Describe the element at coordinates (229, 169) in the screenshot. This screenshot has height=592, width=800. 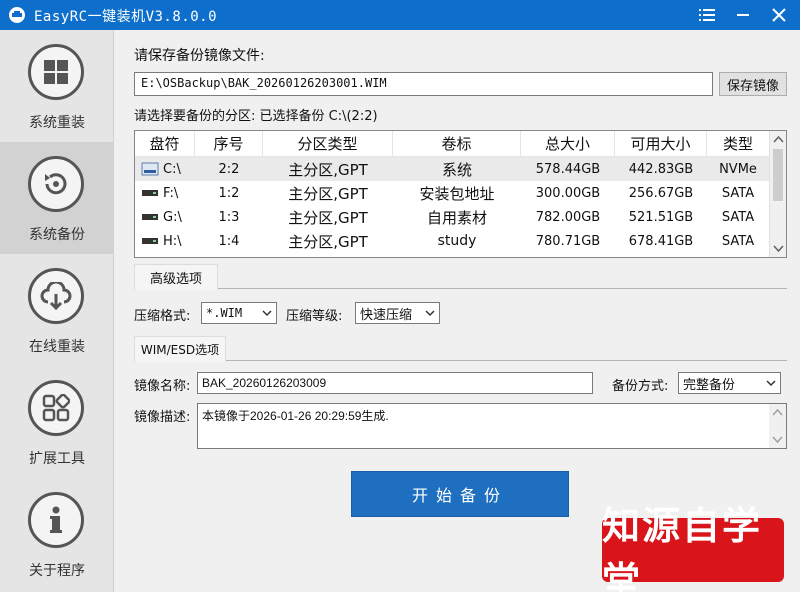
I see `index-cell: 2:2` at that location.